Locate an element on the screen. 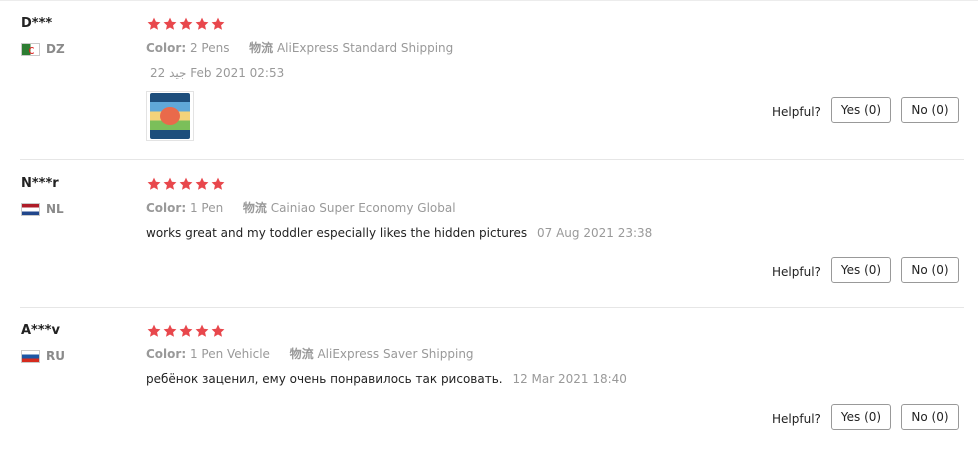 The image size is (978, 455). reviewer-country: DZ is located at coordinates (43, 49).